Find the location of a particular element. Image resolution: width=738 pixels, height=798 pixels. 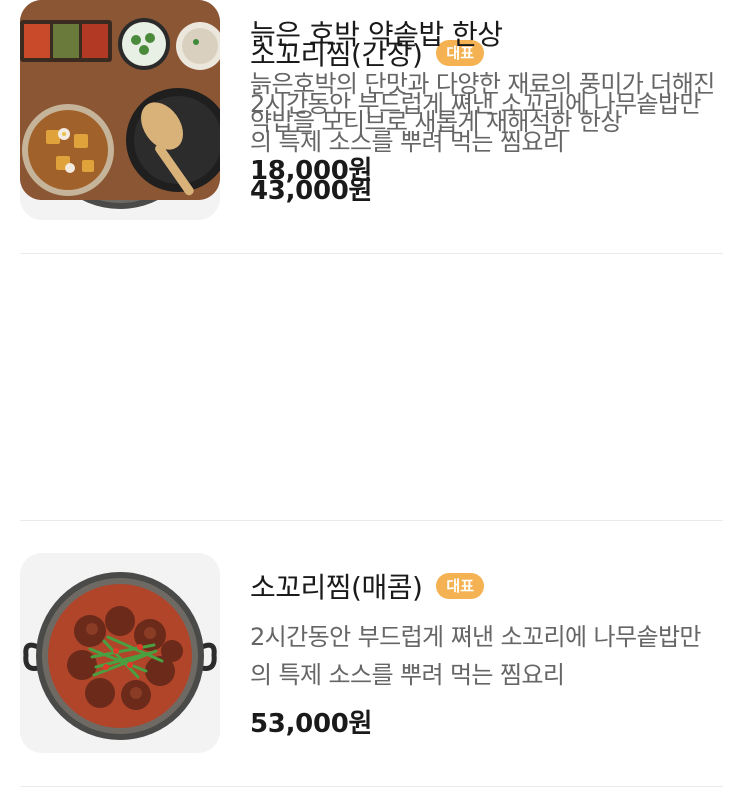

title-row: 늙은 호박 약솥밥 한상 is located at coordinates (485, 33).